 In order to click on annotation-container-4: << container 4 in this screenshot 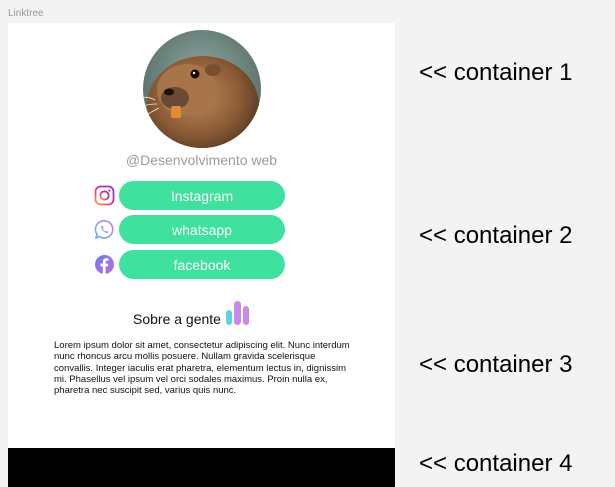, I will do `click(496, 463)`.